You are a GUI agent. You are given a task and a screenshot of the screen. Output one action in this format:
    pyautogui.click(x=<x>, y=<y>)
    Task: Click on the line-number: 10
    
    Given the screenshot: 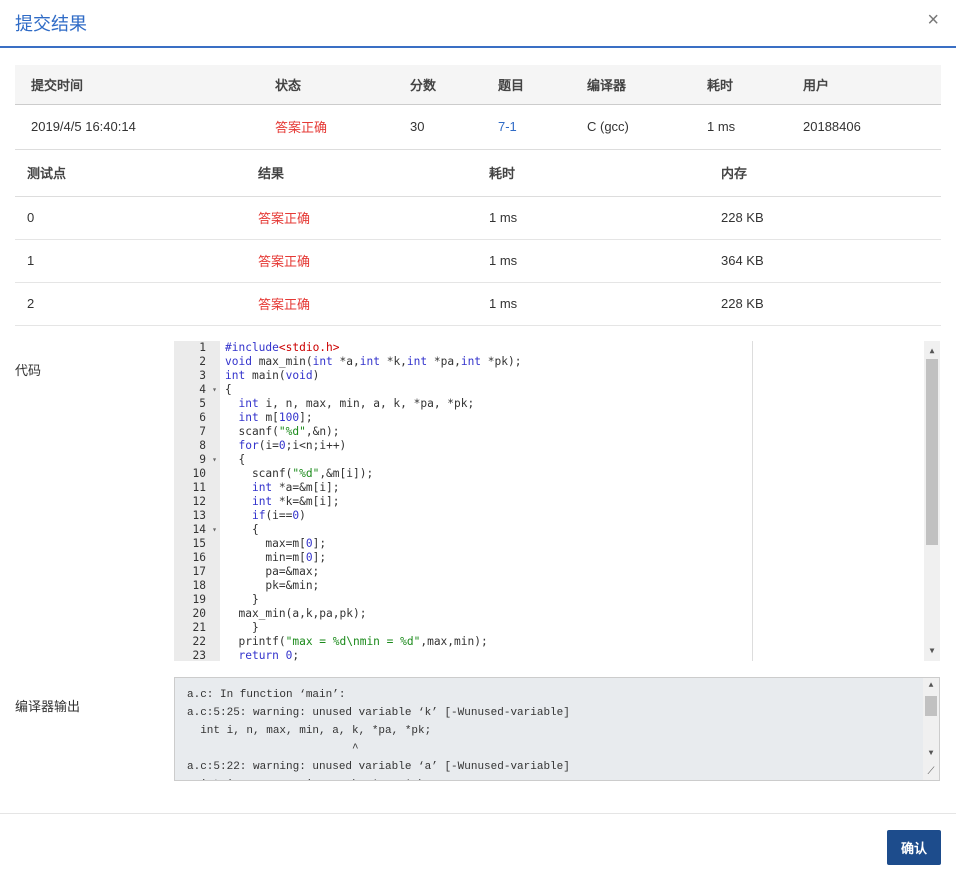 What is the action you would take?
    pyautogui.click(x=199, y=473)
    